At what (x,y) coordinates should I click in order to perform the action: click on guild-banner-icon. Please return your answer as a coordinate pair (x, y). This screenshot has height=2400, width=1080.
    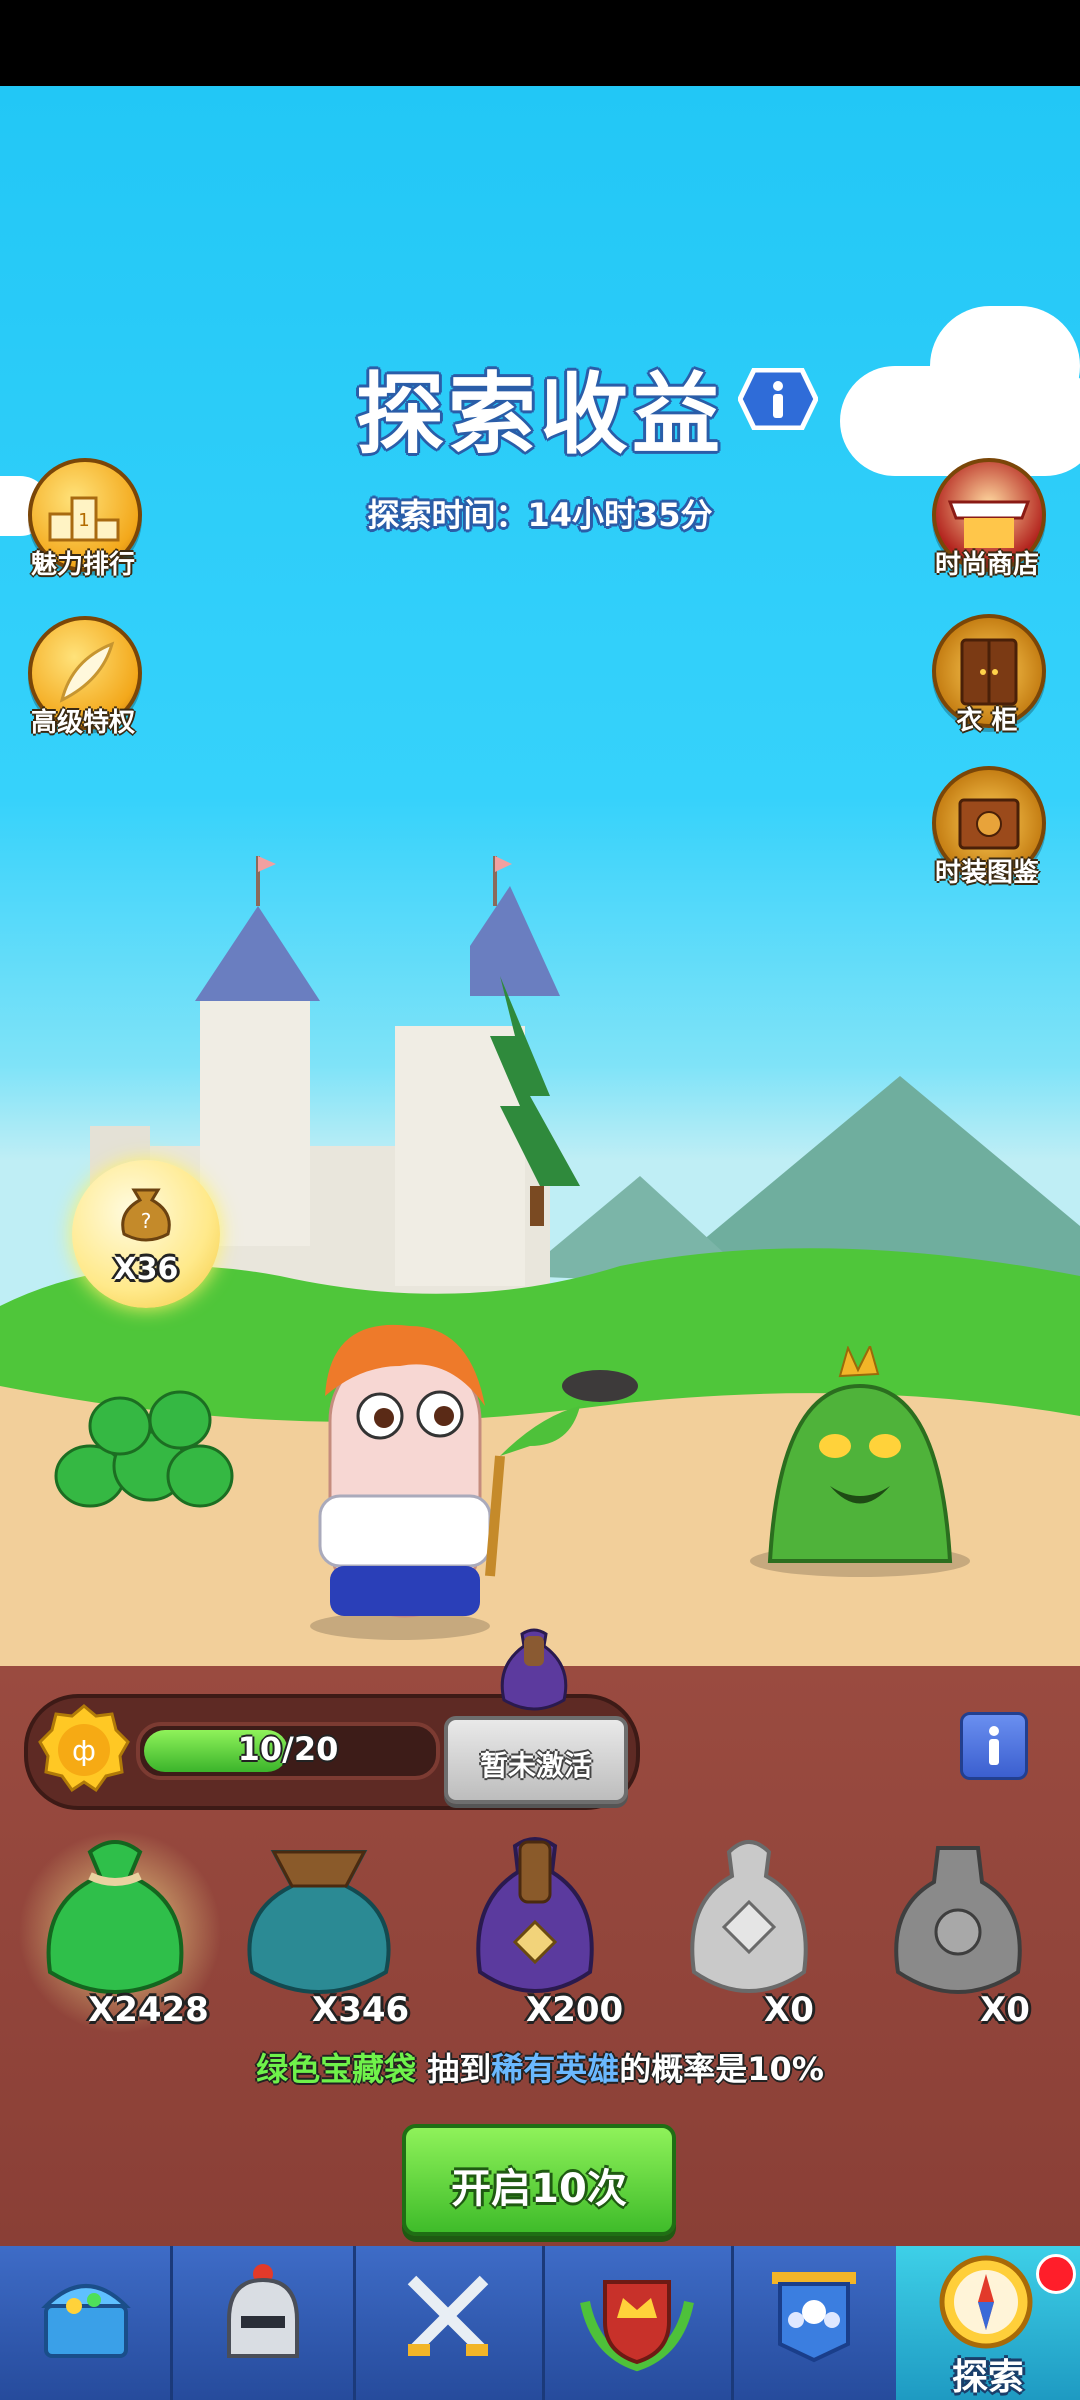
    Looking at the image, I should click on (814, 2317).